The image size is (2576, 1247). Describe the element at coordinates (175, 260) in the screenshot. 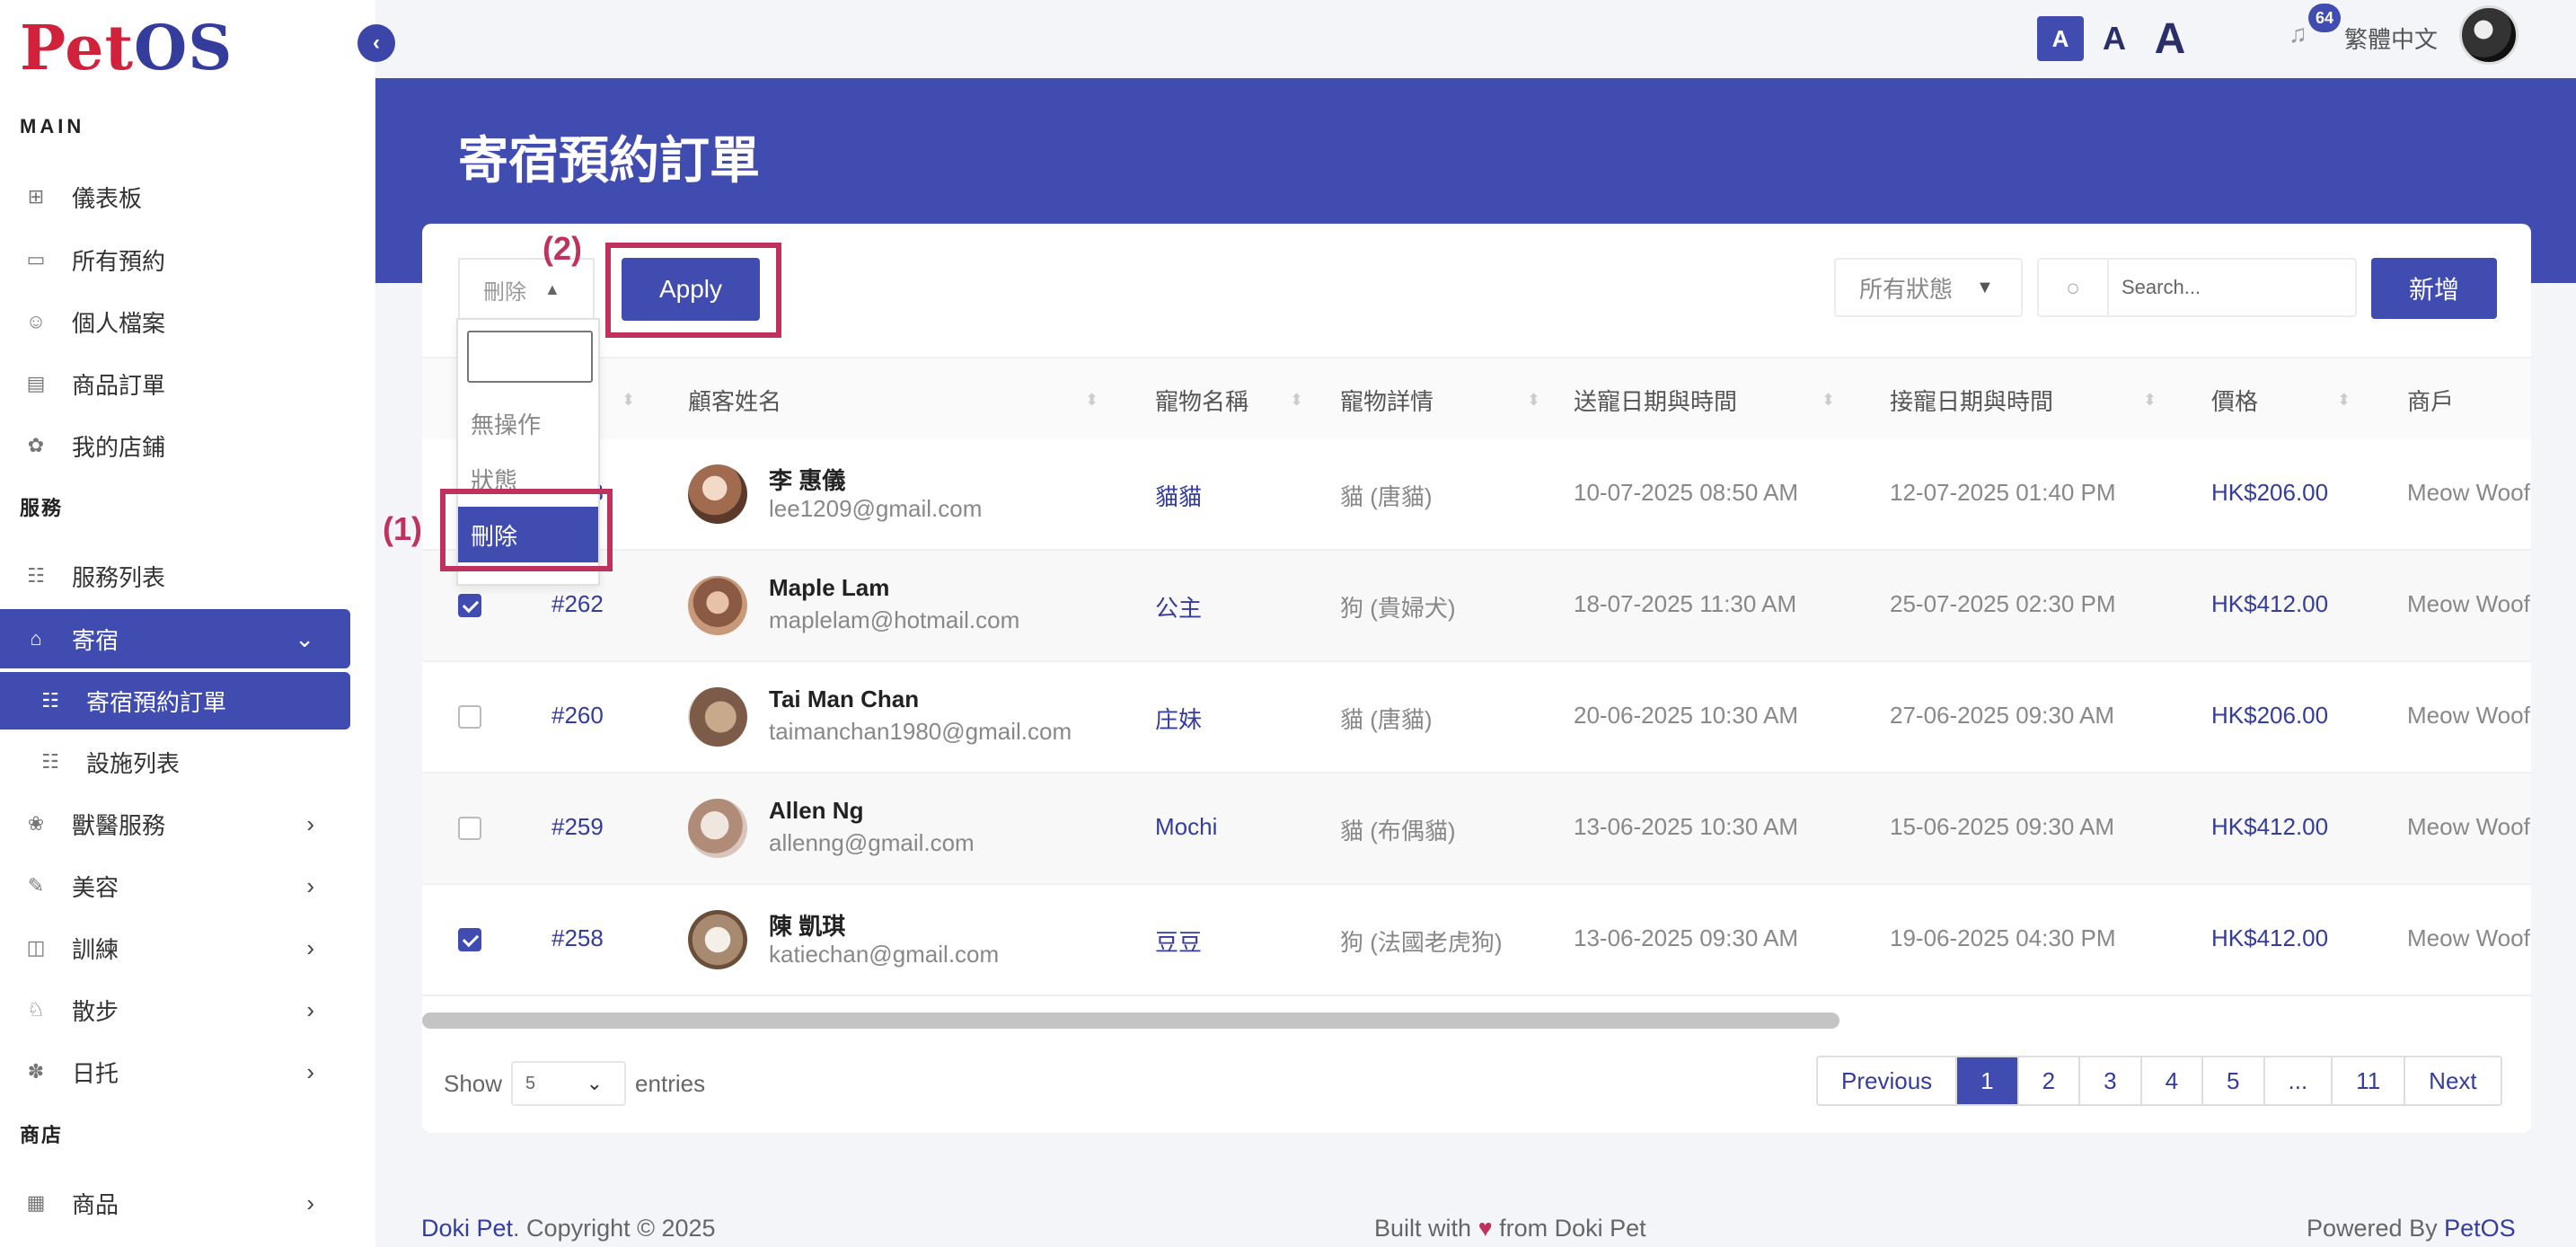

I see `sidebar-item-all-bookings: ▭ 所有預約` at that location.